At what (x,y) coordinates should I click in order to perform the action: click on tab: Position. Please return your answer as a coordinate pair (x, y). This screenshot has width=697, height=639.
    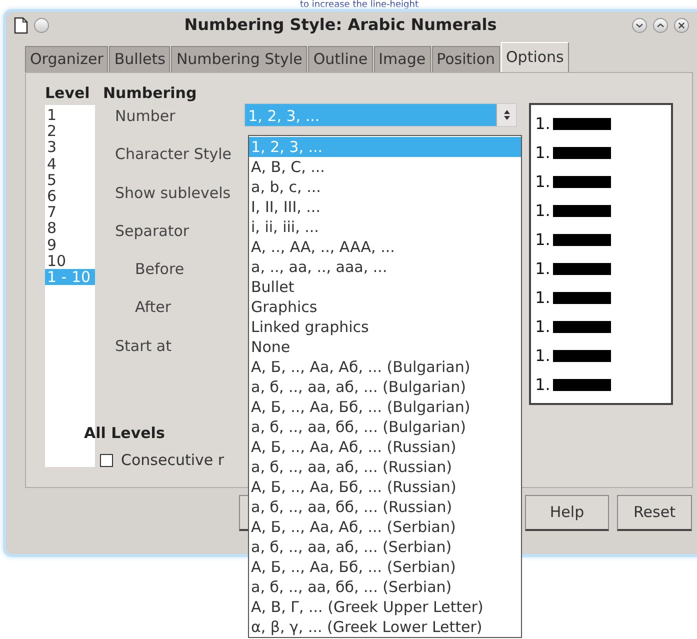
    Looking at the image, I should click on (466, 59).